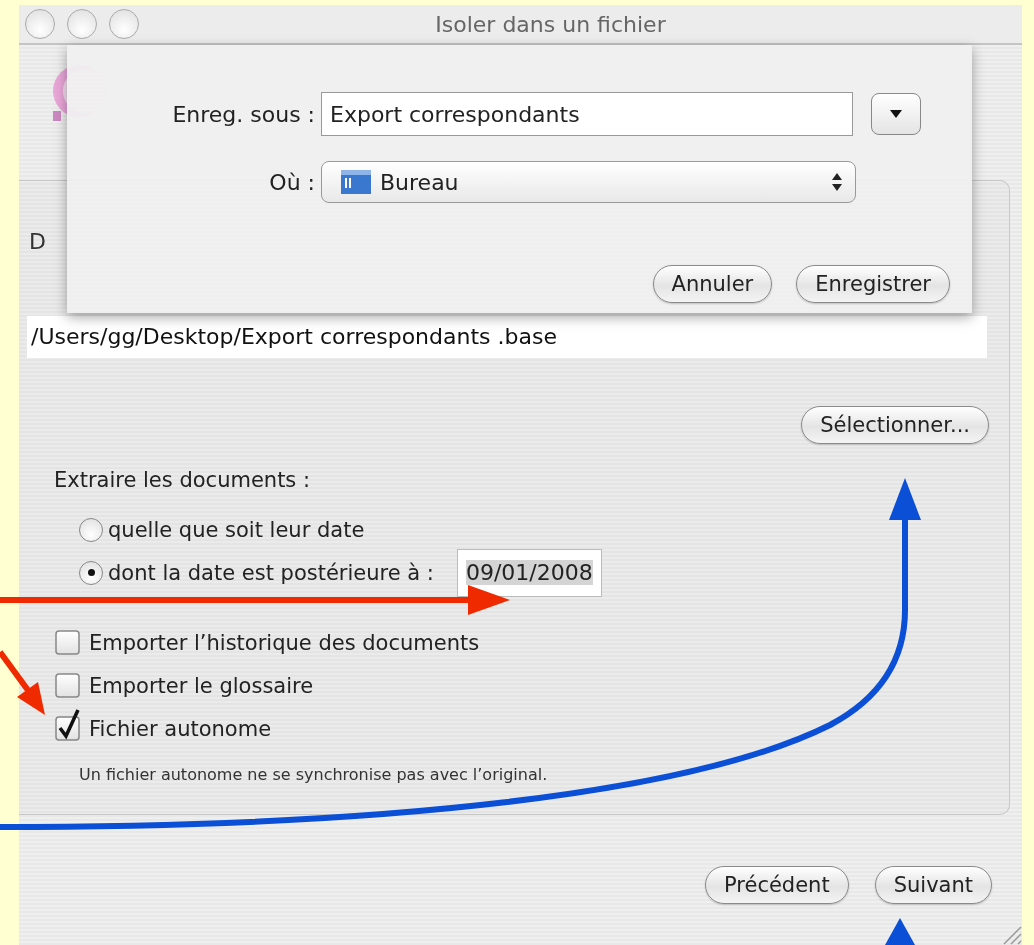 This screenshot has height=945, width=1034. Describe the element at coordinates (37, 242) in the screenshot. I see `field-label: D` at that location.